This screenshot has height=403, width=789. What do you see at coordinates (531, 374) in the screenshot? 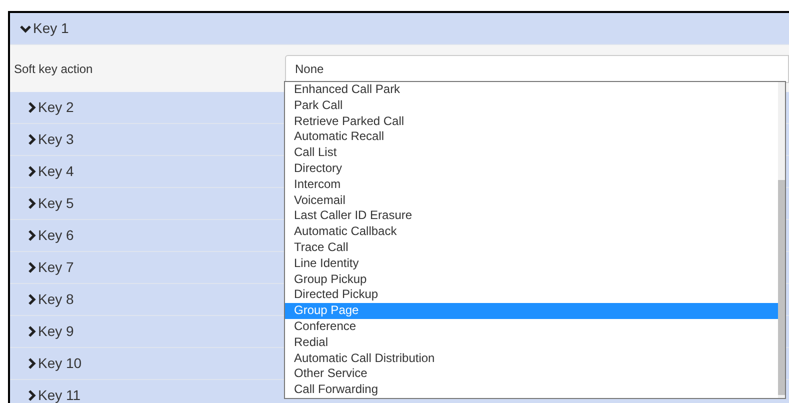
I see `dropdown-option: Other Service` at bounding box center [531, 374].